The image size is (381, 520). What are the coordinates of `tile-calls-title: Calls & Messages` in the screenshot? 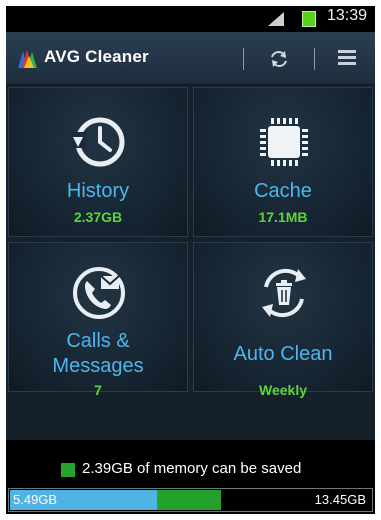 It's located at (98, 354).